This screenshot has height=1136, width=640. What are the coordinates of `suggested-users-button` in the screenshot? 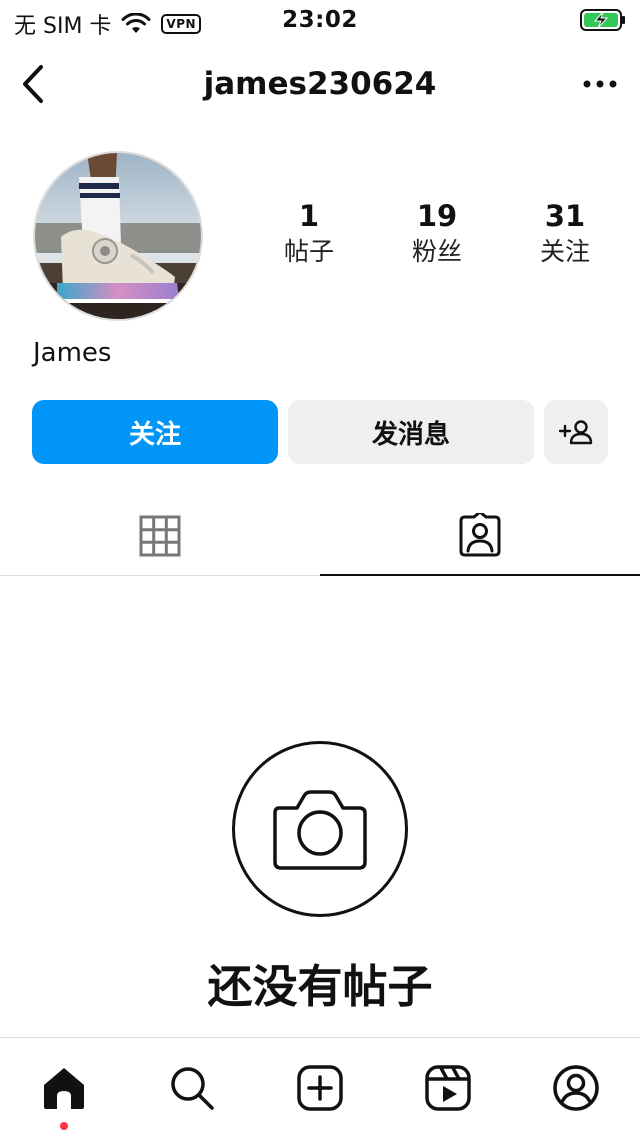 It's located at (576, 432).